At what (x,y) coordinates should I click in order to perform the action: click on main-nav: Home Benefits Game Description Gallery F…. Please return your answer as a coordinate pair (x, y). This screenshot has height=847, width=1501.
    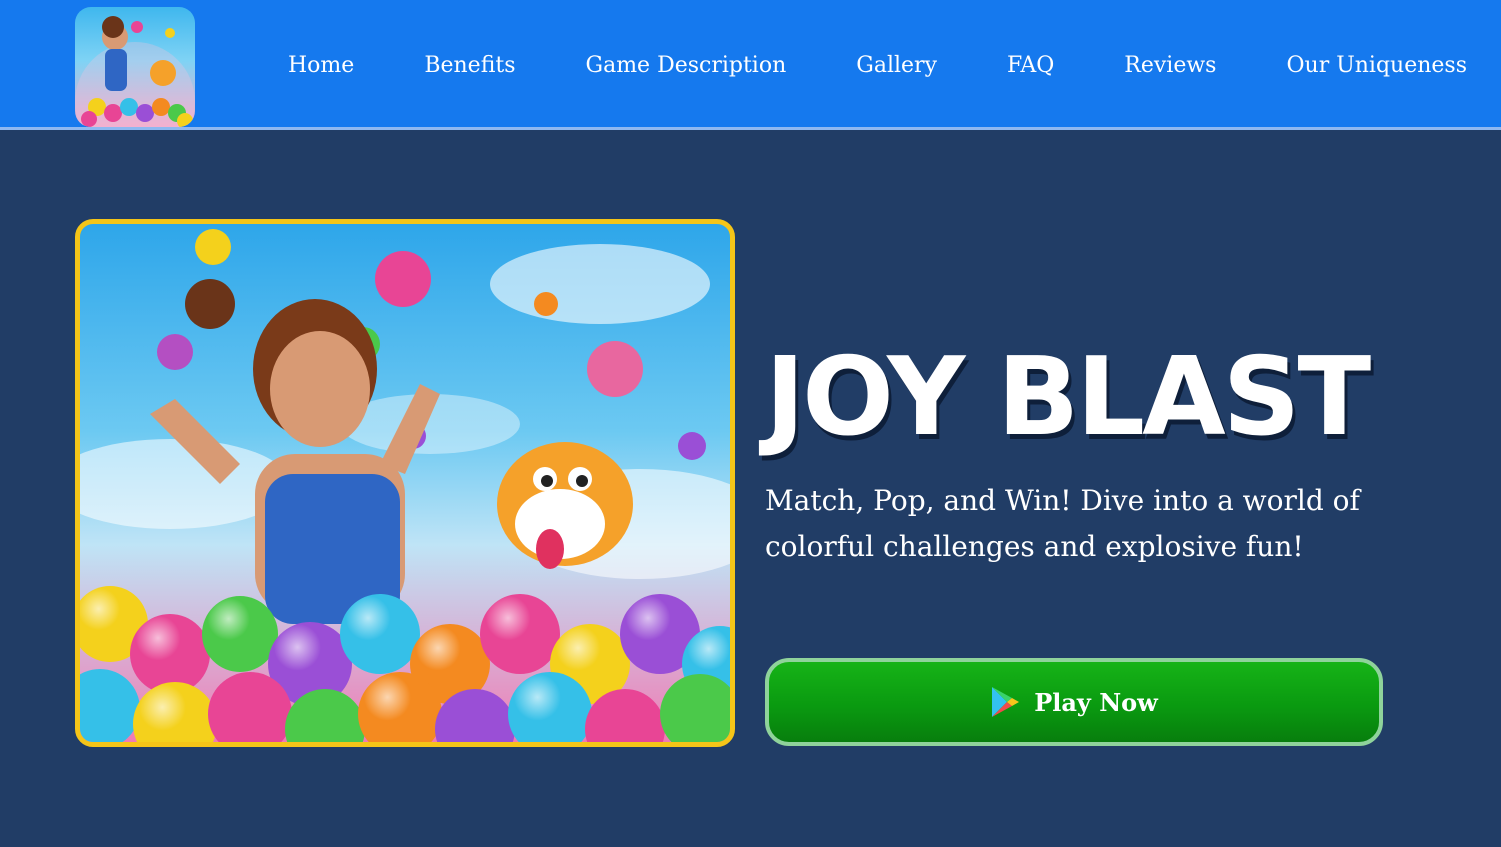
    Looking at the image, I should click on (877, 65).